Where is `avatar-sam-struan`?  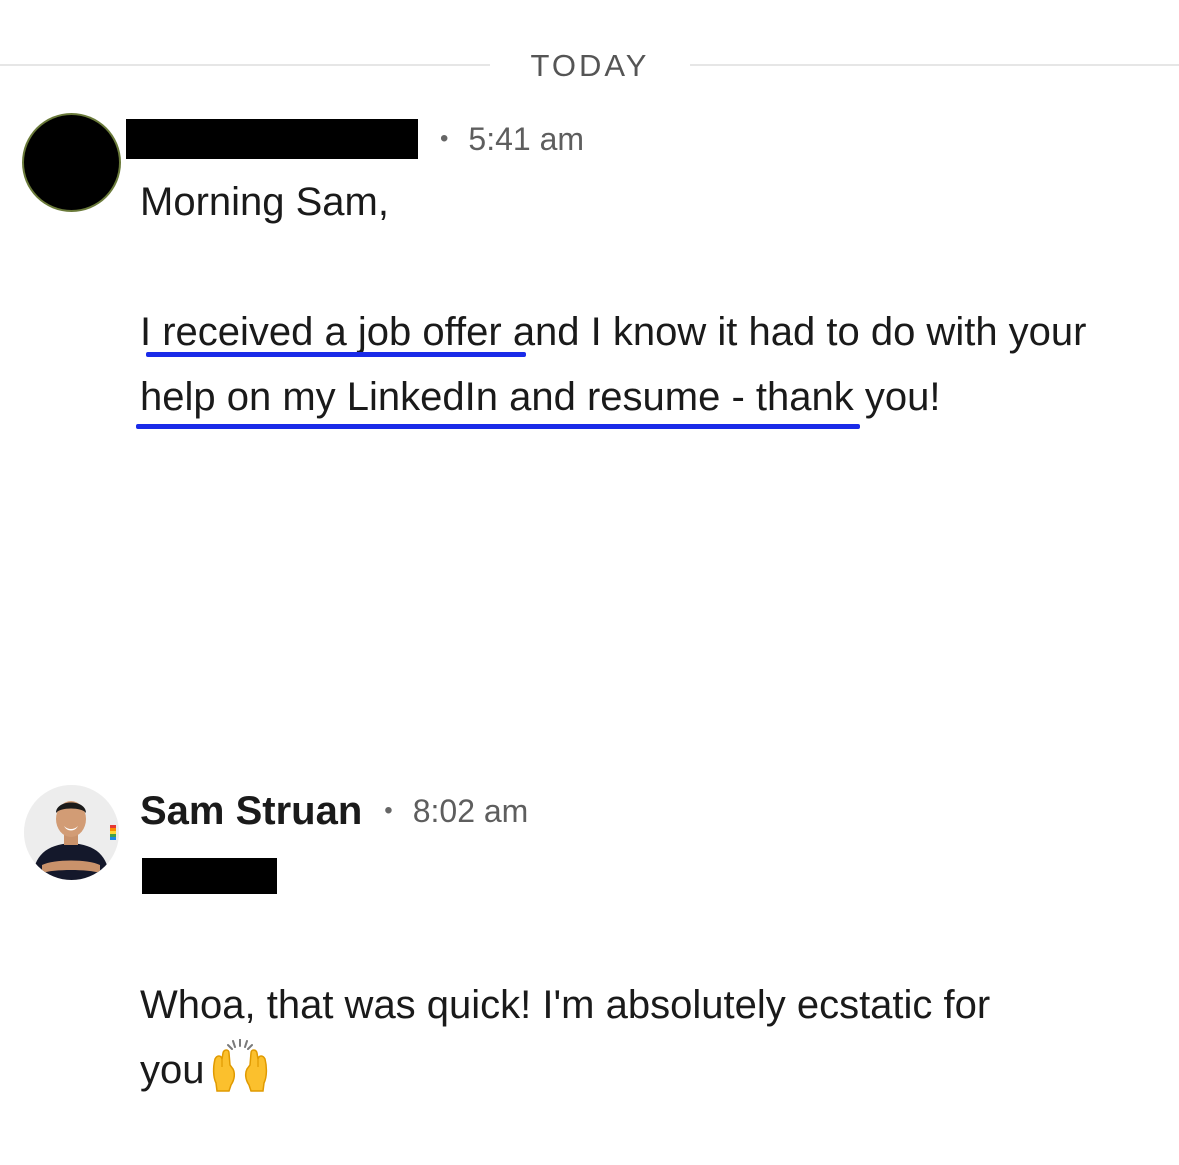 avatar-sam-struan is located at coordinates (71, 832).